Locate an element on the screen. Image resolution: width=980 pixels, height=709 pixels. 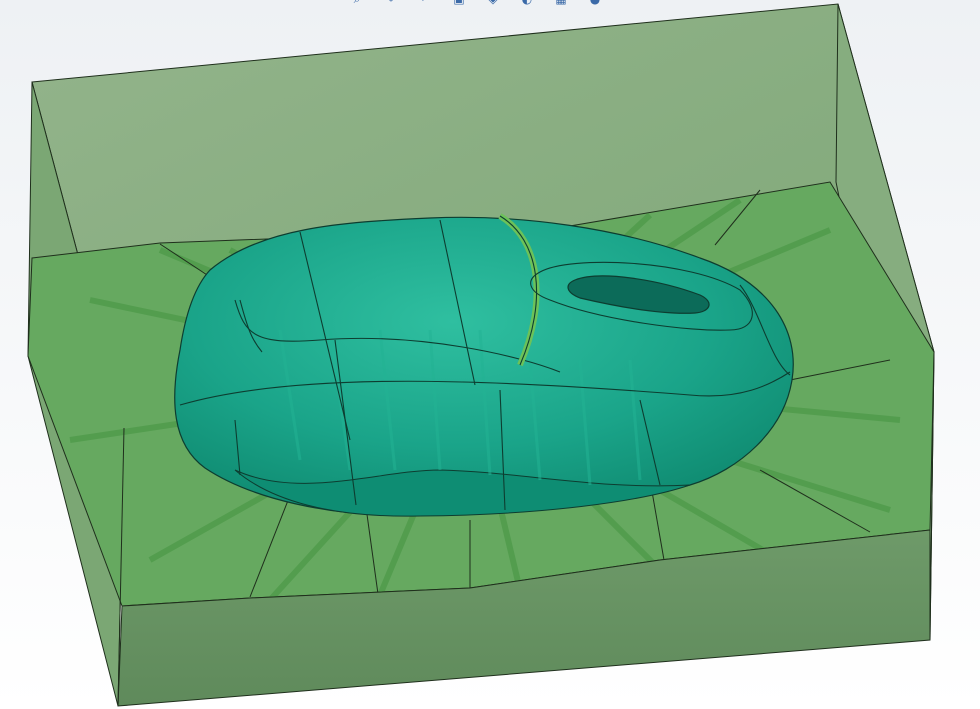
zoom-area-icon: ⌖ is located at coordinates (391, 3).